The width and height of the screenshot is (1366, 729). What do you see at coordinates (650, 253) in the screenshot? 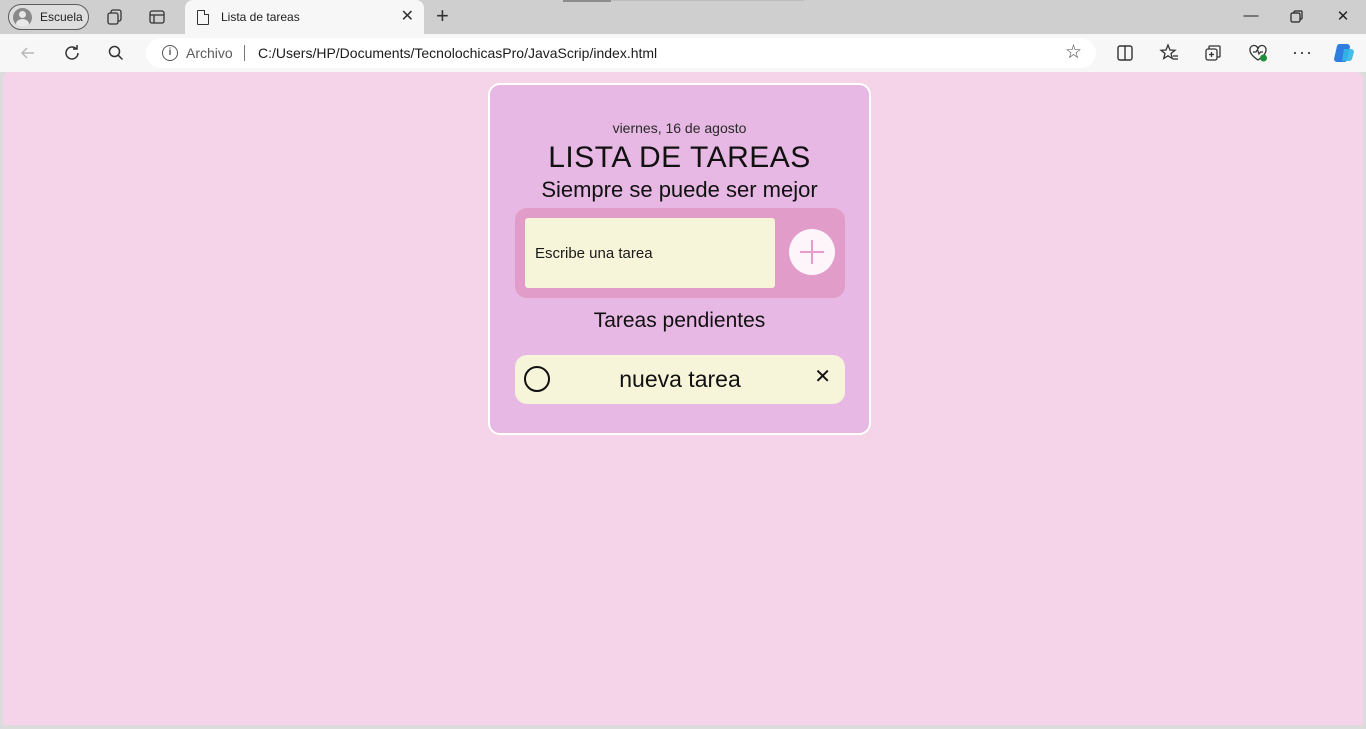
I see `task-input` at bounding box center [650, 253].